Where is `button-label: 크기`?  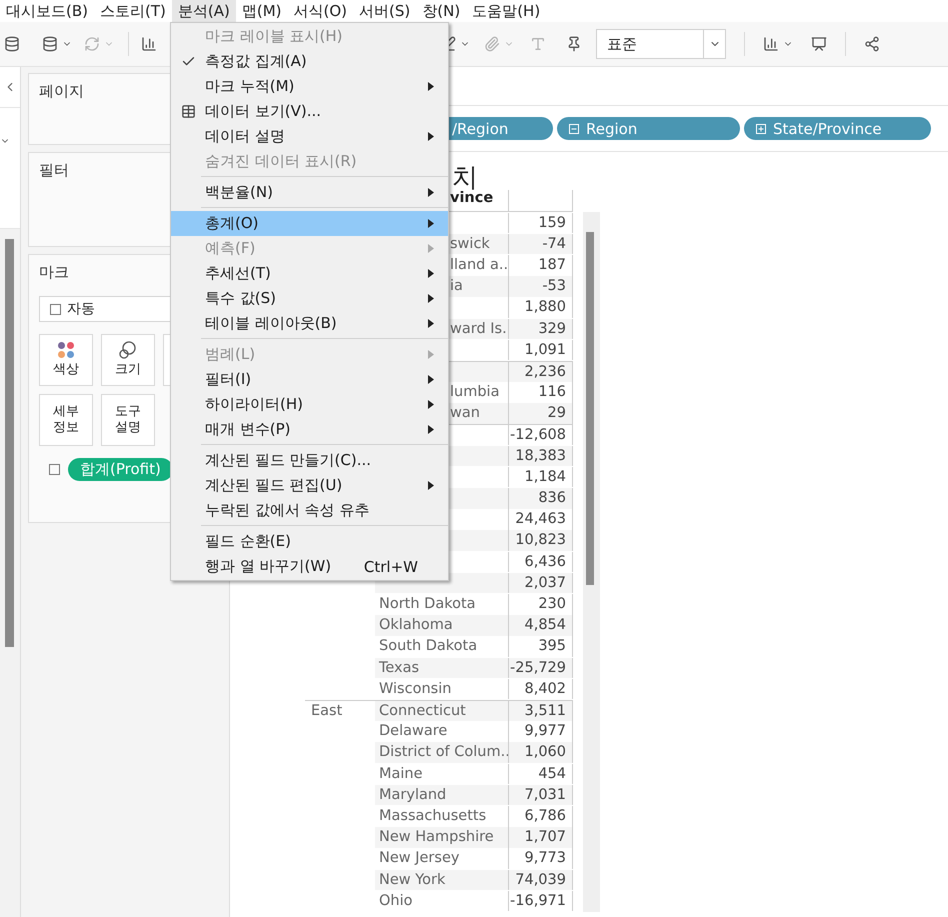
button-label: 크기 is located at coordinates (128, 370).